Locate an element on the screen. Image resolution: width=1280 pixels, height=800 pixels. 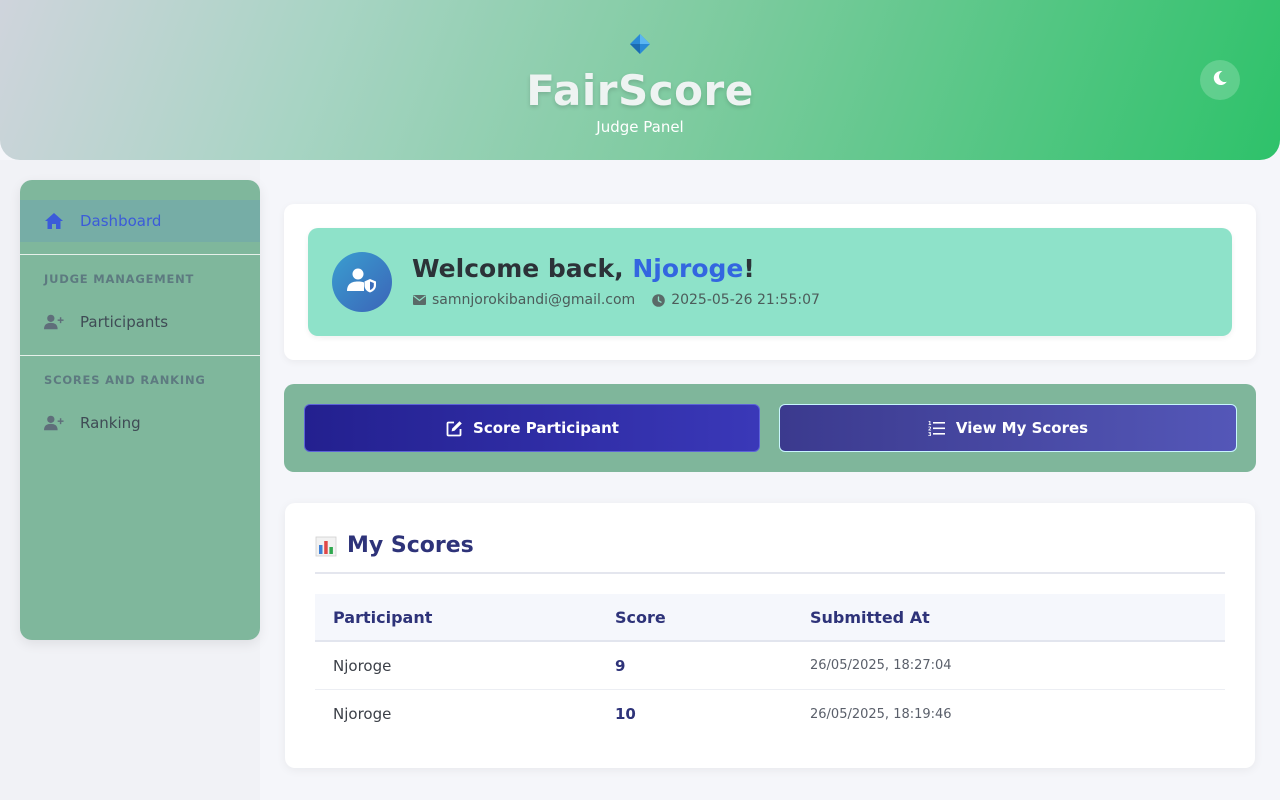
app-title: FairScore is located at coordinates (640, 90).